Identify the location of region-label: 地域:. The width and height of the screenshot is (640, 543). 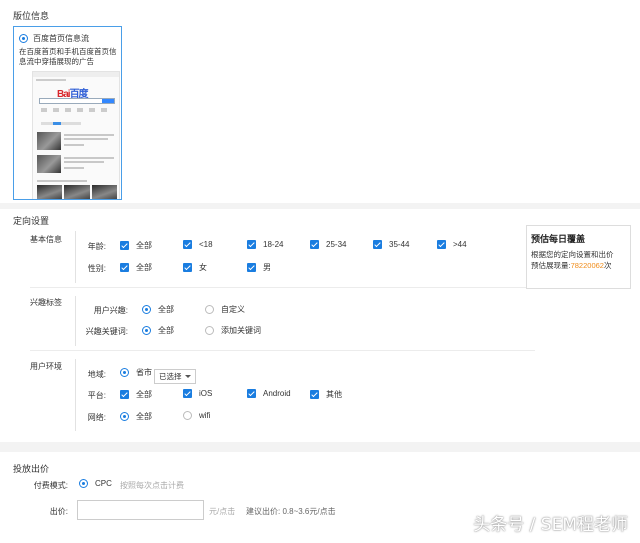
(96, 374).